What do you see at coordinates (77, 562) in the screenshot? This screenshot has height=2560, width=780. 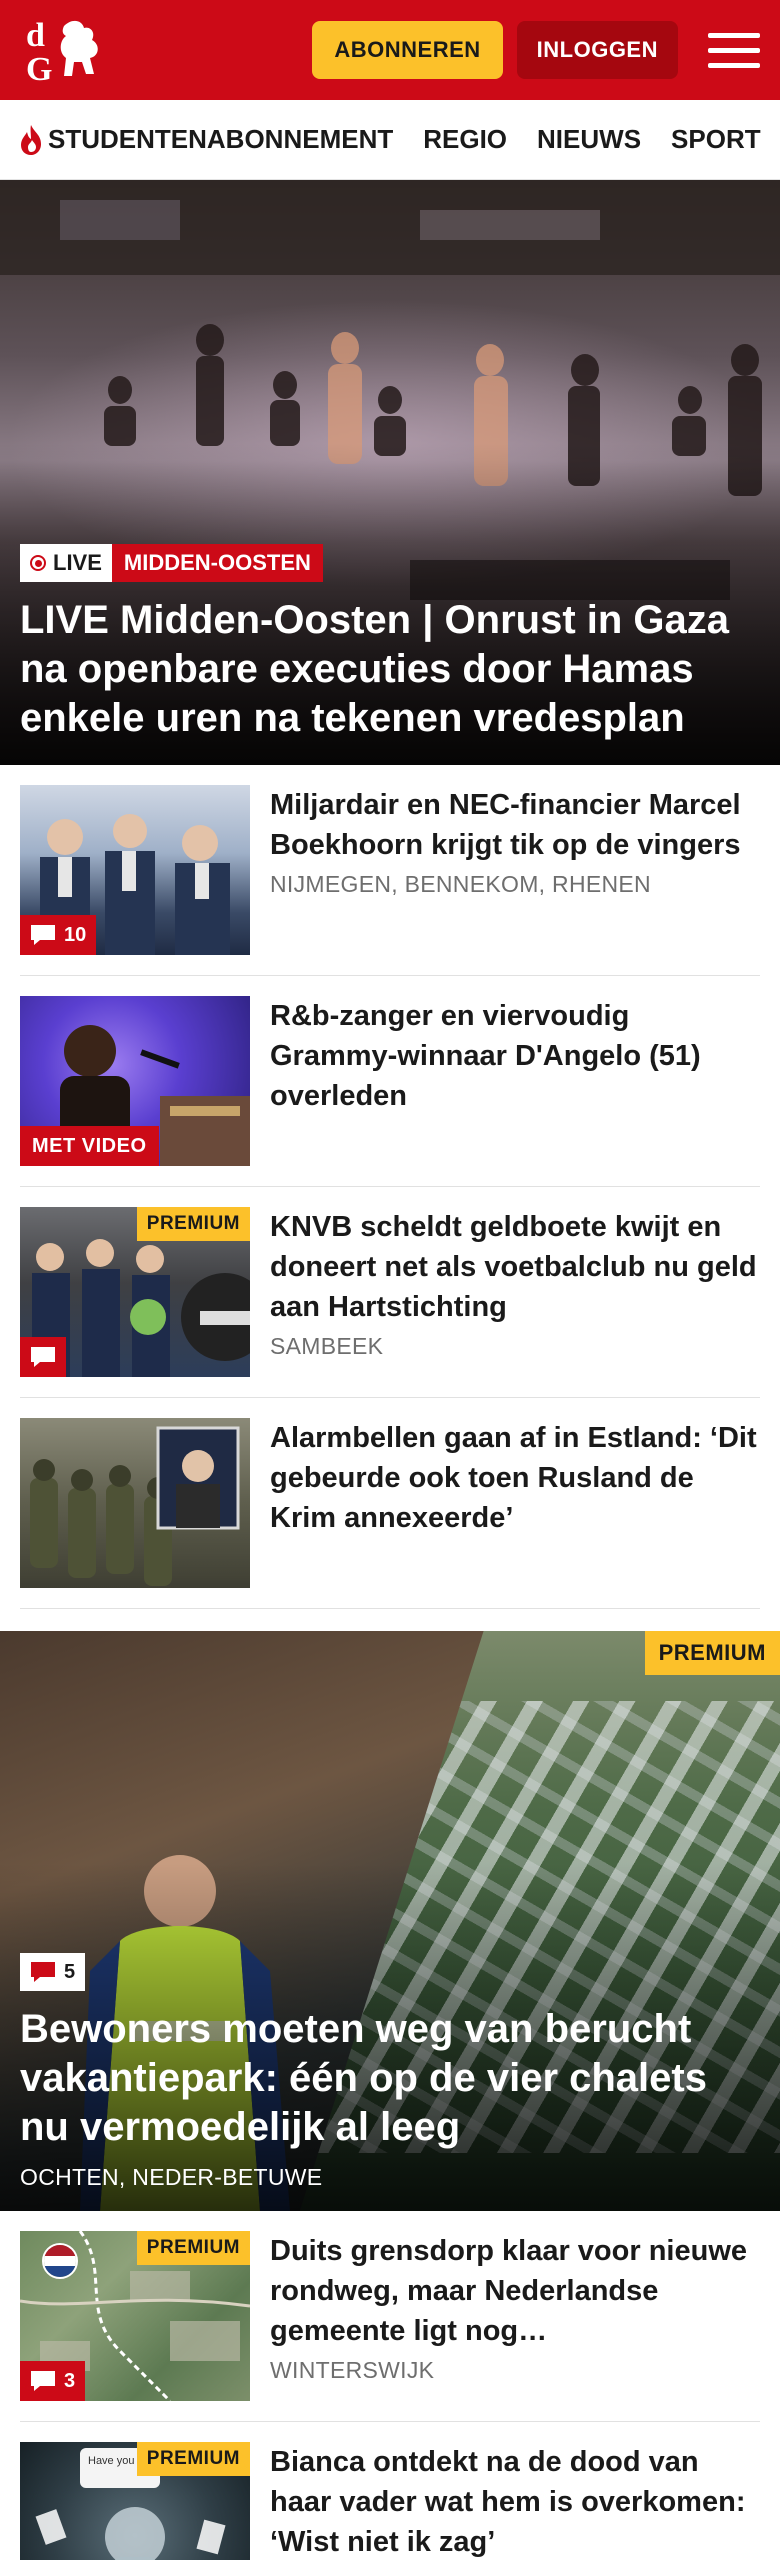 I see `live-label: LIVE` at bounding box center [77, 562].